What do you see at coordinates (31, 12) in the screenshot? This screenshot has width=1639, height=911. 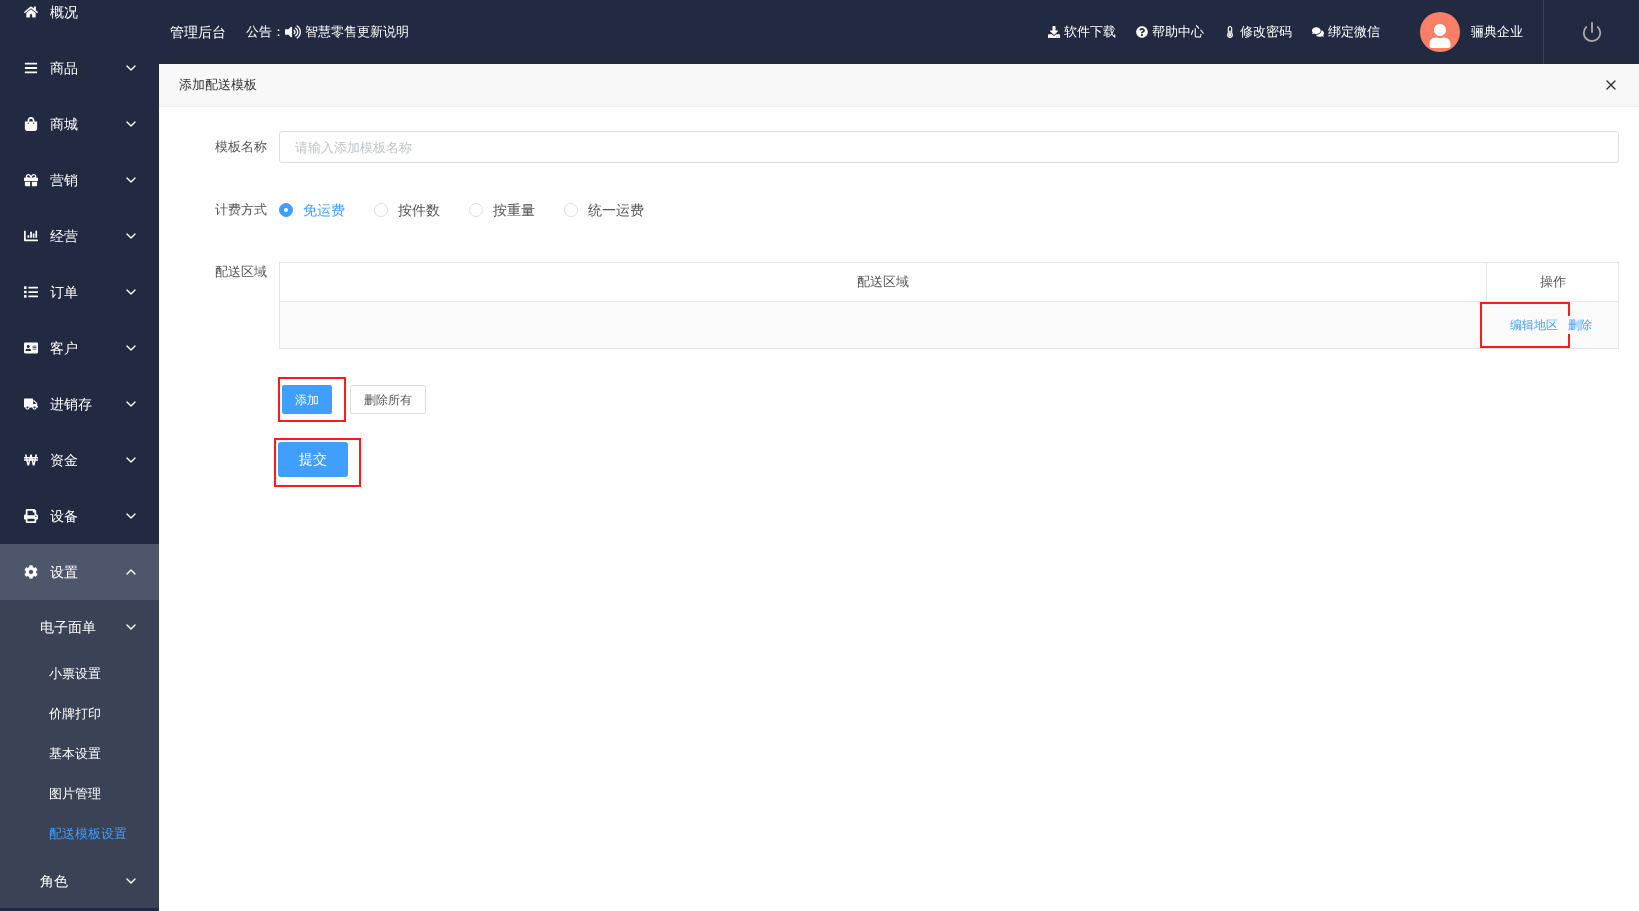 I see `home-icon` at bounding box center [31, 12].